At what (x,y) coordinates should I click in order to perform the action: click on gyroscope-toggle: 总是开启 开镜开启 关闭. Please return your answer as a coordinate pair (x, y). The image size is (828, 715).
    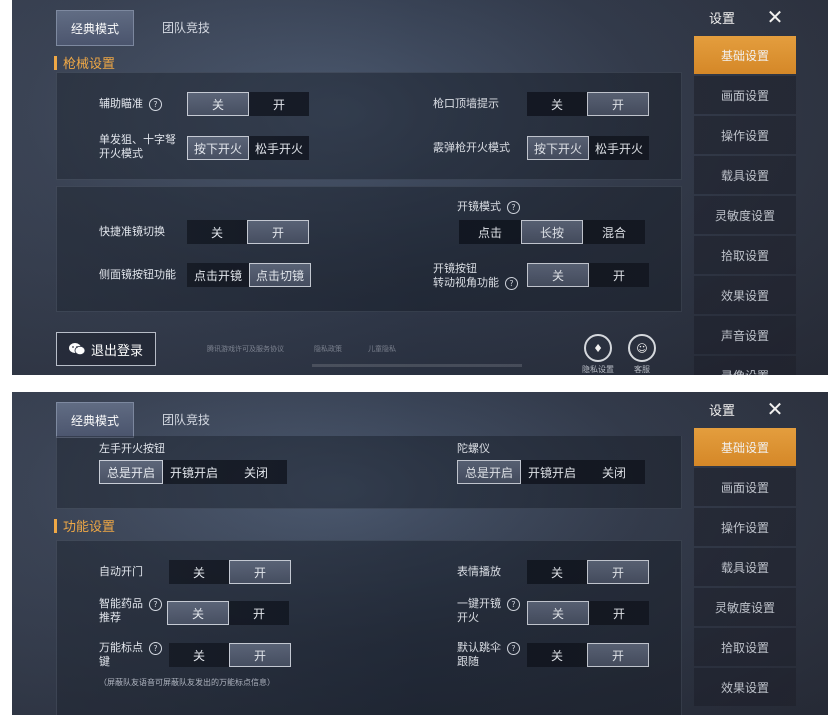
    Looking at the image, I should click on (551, 472).